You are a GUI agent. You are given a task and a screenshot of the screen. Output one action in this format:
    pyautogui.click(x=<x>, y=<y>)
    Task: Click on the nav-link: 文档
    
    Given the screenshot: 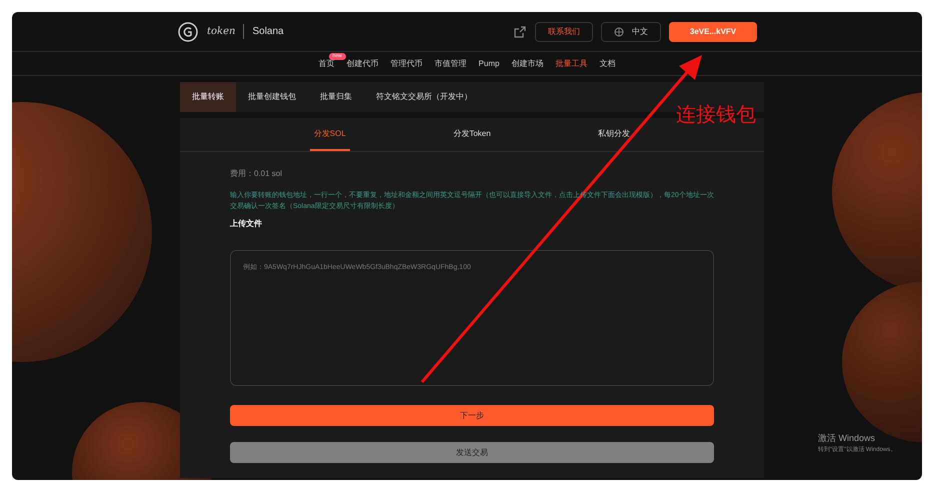 What is the action you would take?
    pyautogui.click(x=607, y=64)
    